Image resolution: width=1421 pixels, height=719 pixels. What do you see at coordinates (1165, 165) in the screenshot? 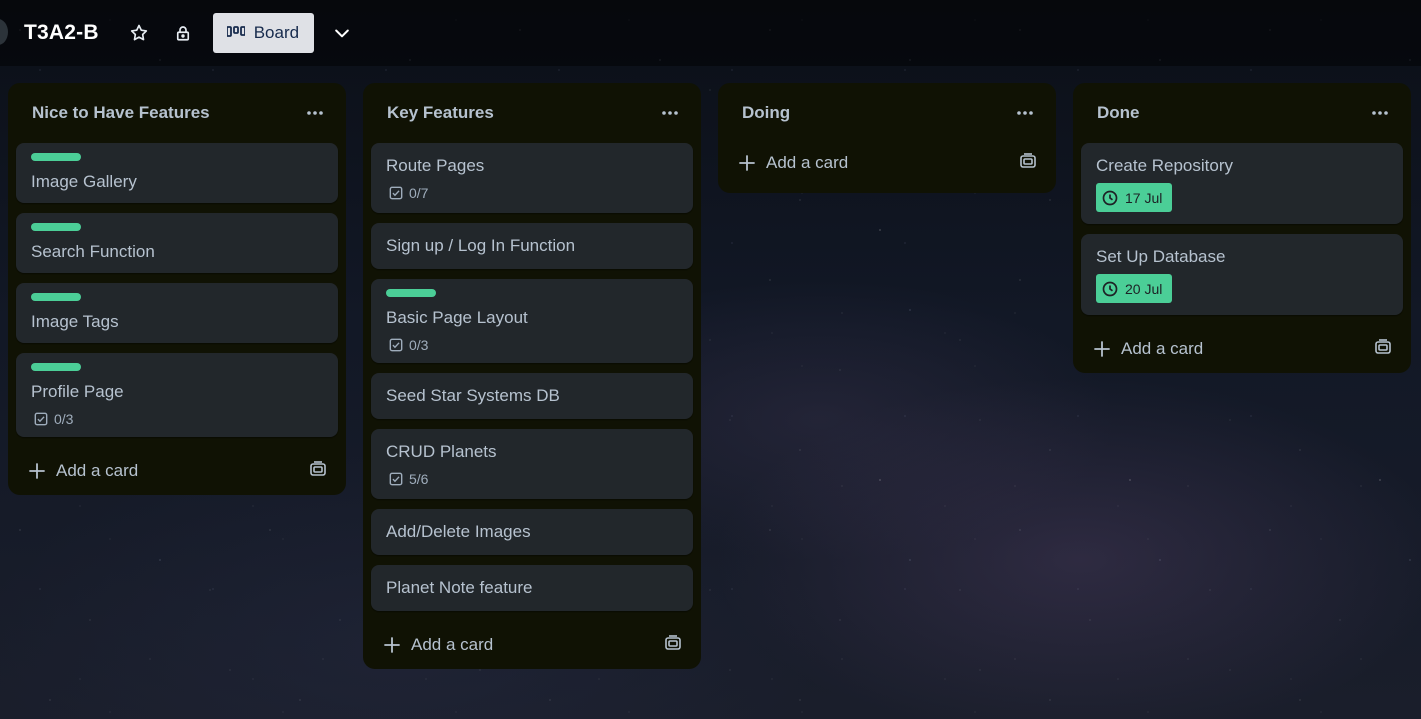
I see `card-title: Create Repository` at bounding box center [1165, 165].